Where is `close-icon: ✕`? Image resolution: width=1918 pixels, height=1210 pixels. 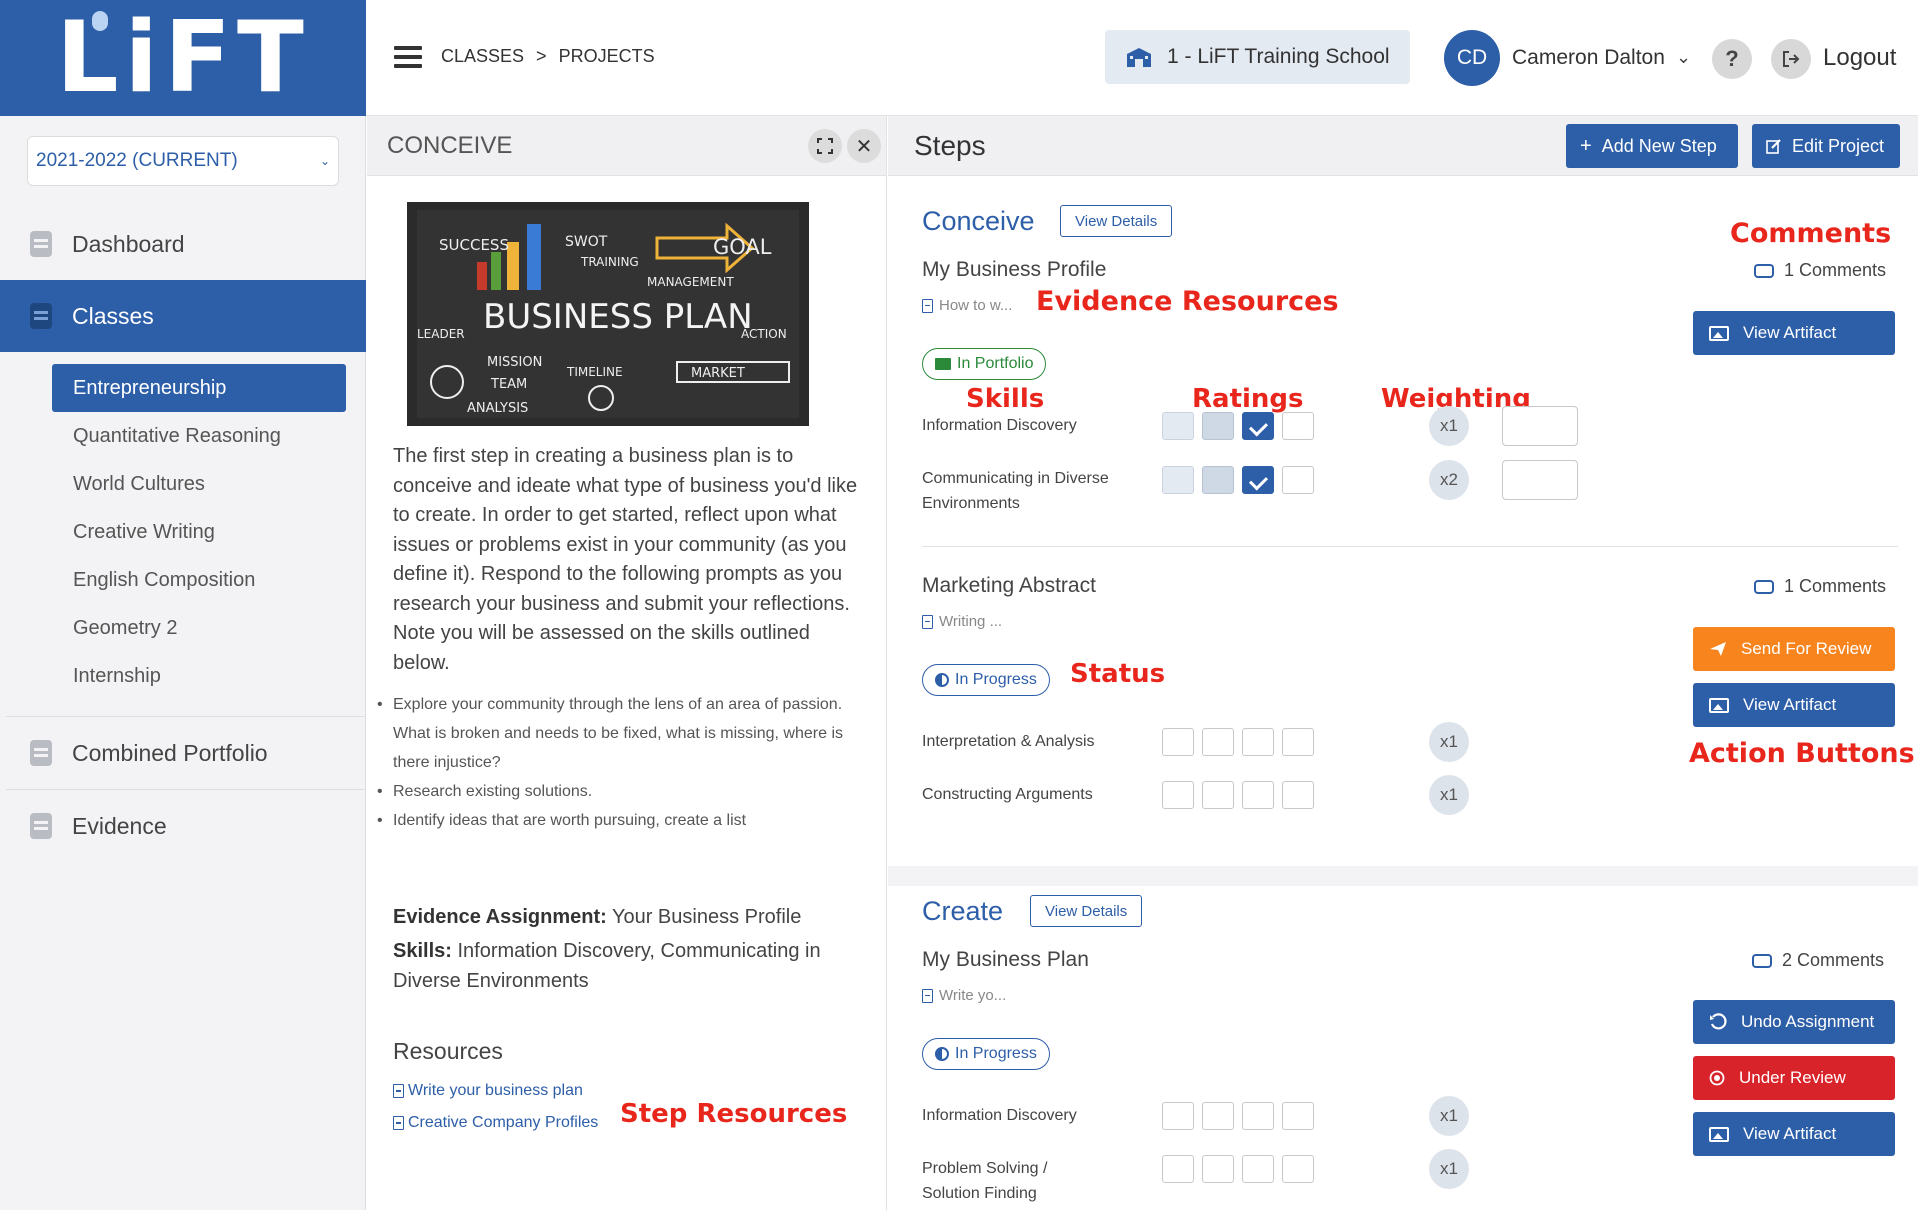 close-icon: ✕ is located at coordinates (864, 146).